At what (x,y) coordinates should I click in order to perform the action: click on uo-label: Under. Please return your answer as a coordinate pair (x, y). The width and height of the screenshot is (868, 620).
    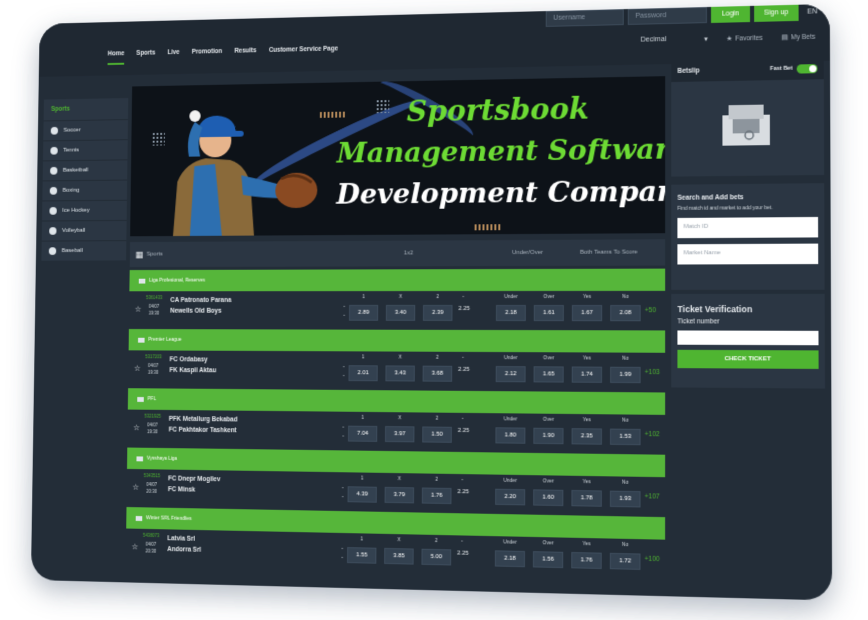
    Looking at the image, I should click on (510, 481).